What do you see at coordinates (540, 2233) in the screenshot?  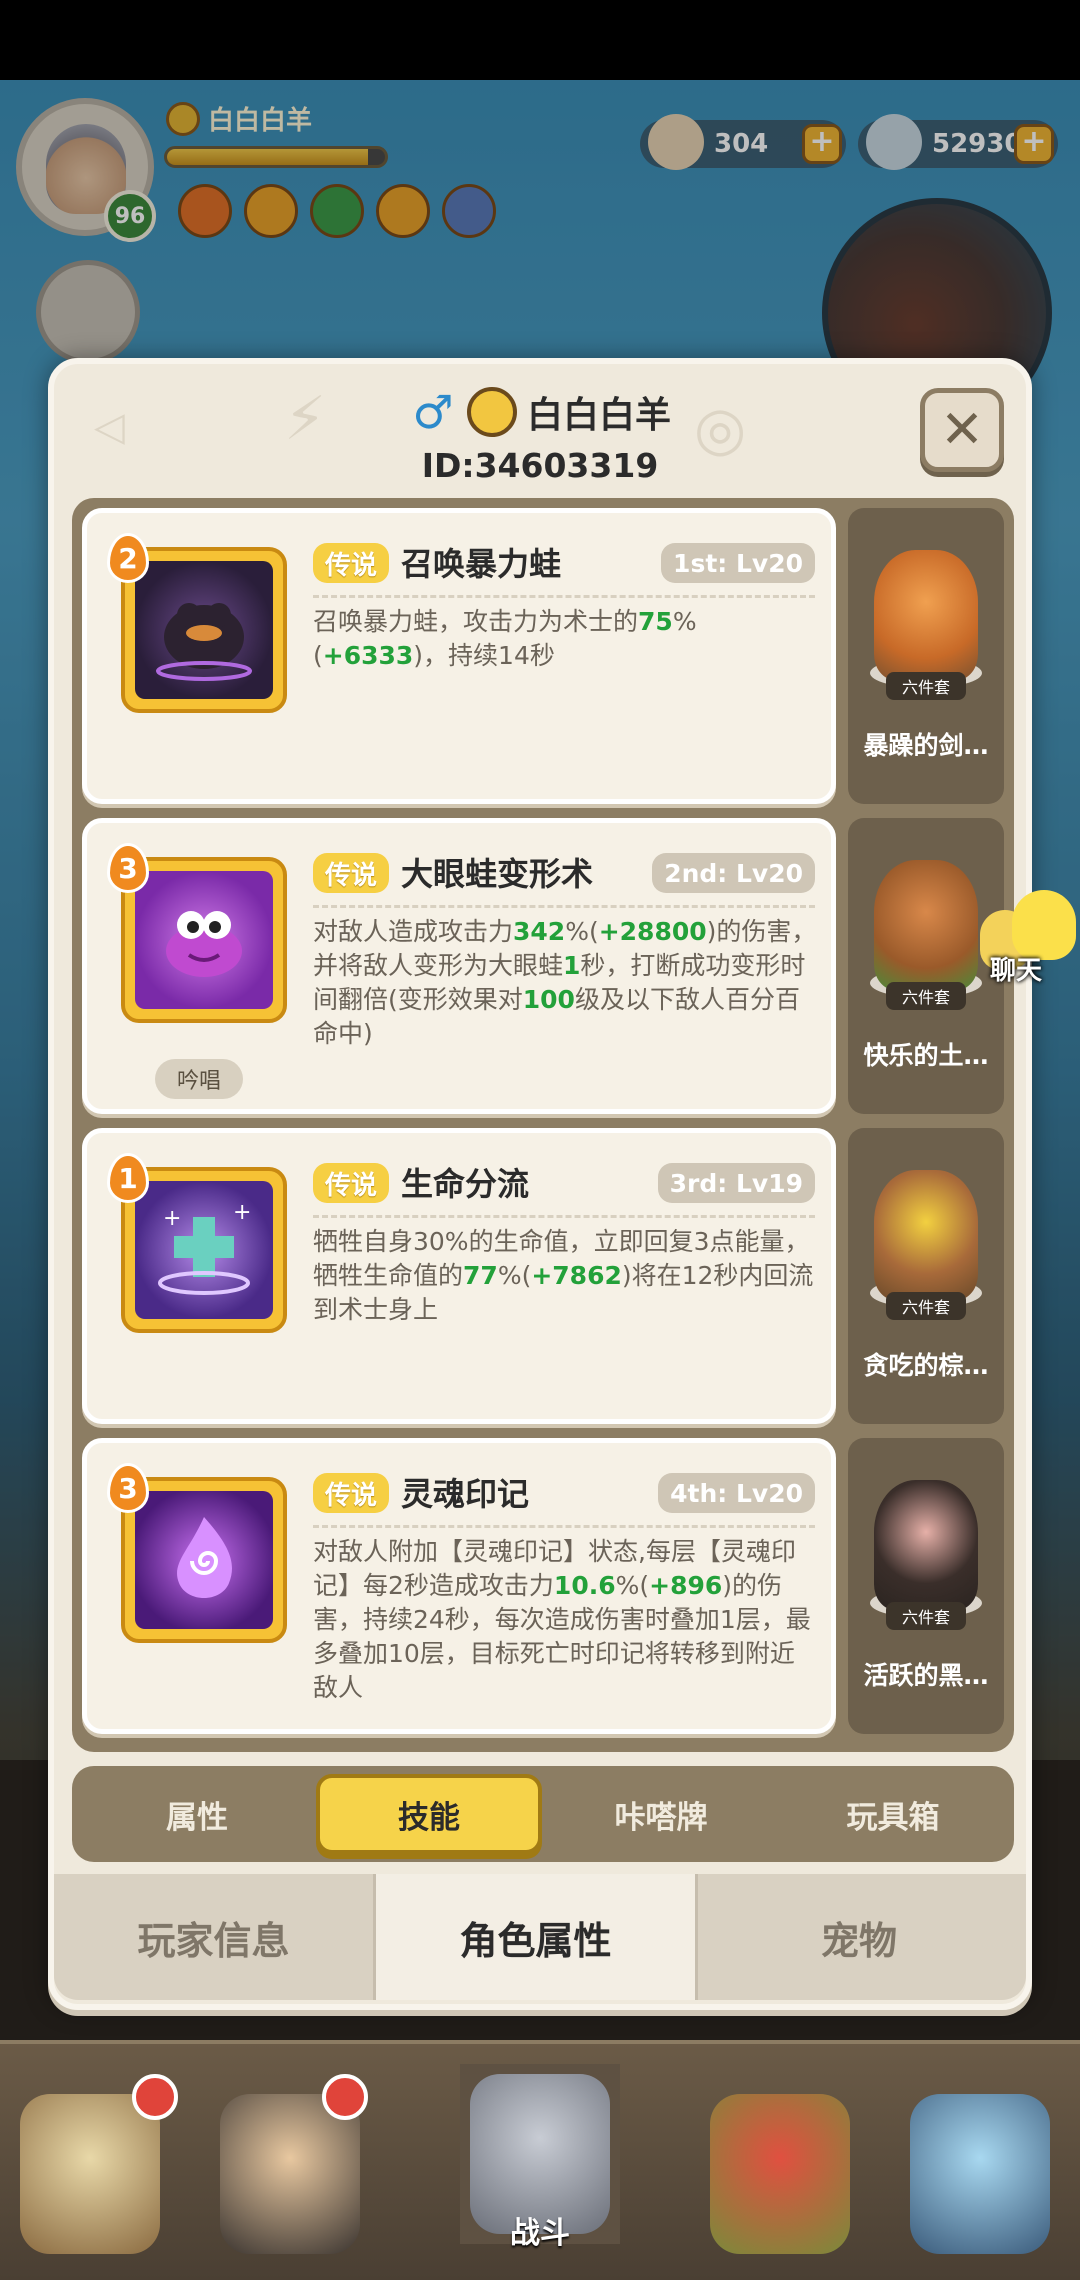 I see `nav-battle-label: 战斗` at bounding box center [540, 2233].